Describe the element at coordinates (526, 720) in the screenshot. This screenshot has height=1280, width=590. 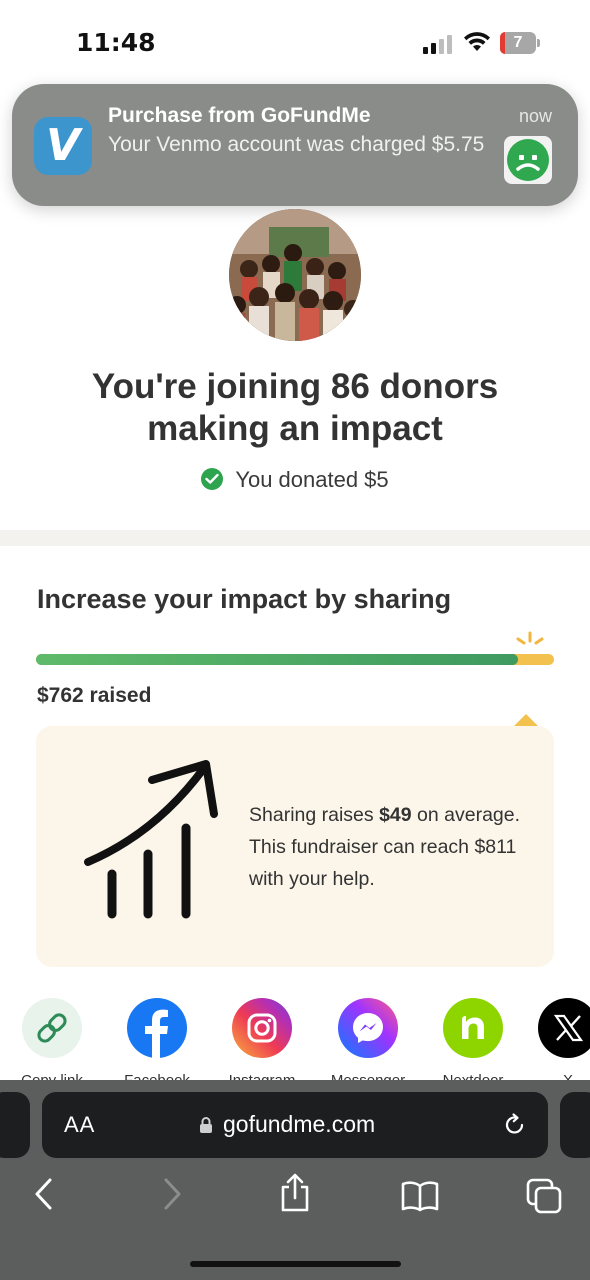
I see `progress-pointer` at that location.